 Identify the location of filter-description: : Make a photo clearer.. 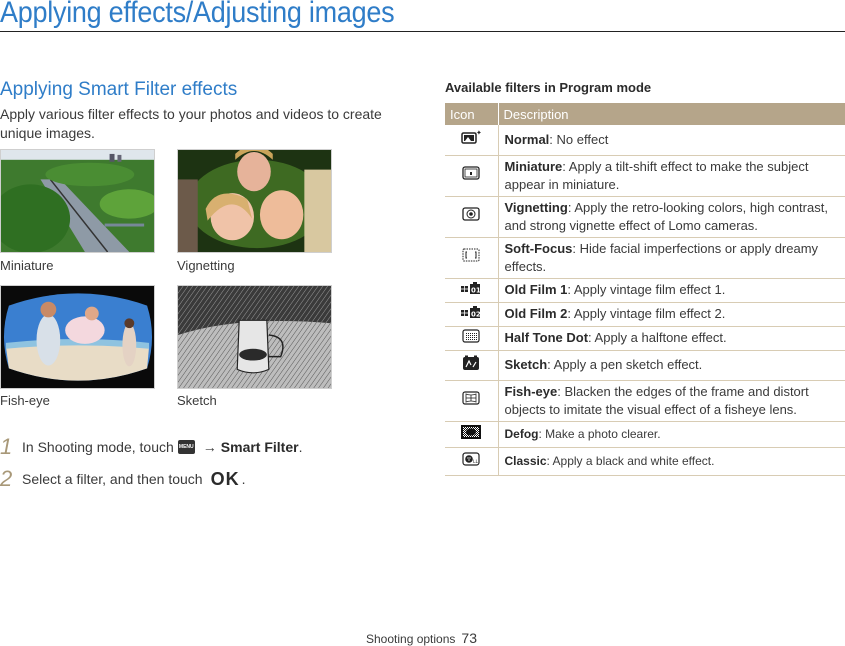
(599, 434).